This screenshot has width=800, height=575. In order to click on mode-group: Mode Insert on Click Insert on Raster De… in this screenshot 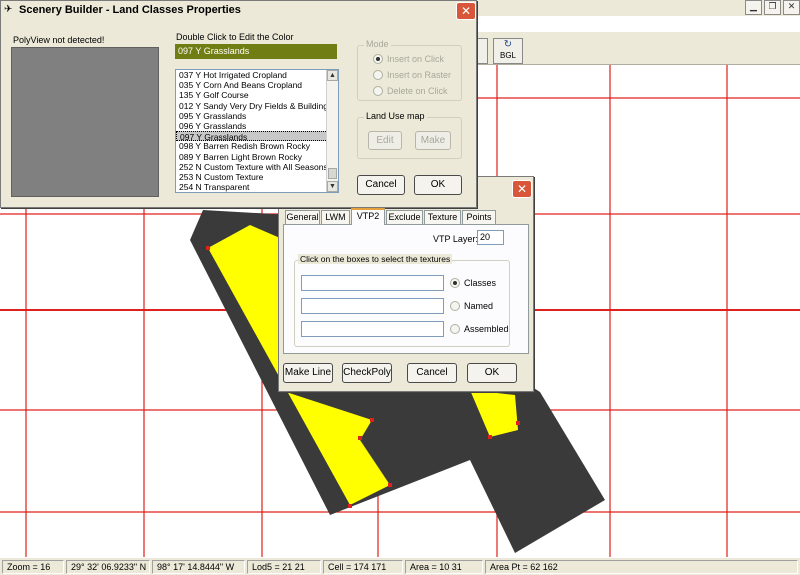, I will do `click(409, 70)`.